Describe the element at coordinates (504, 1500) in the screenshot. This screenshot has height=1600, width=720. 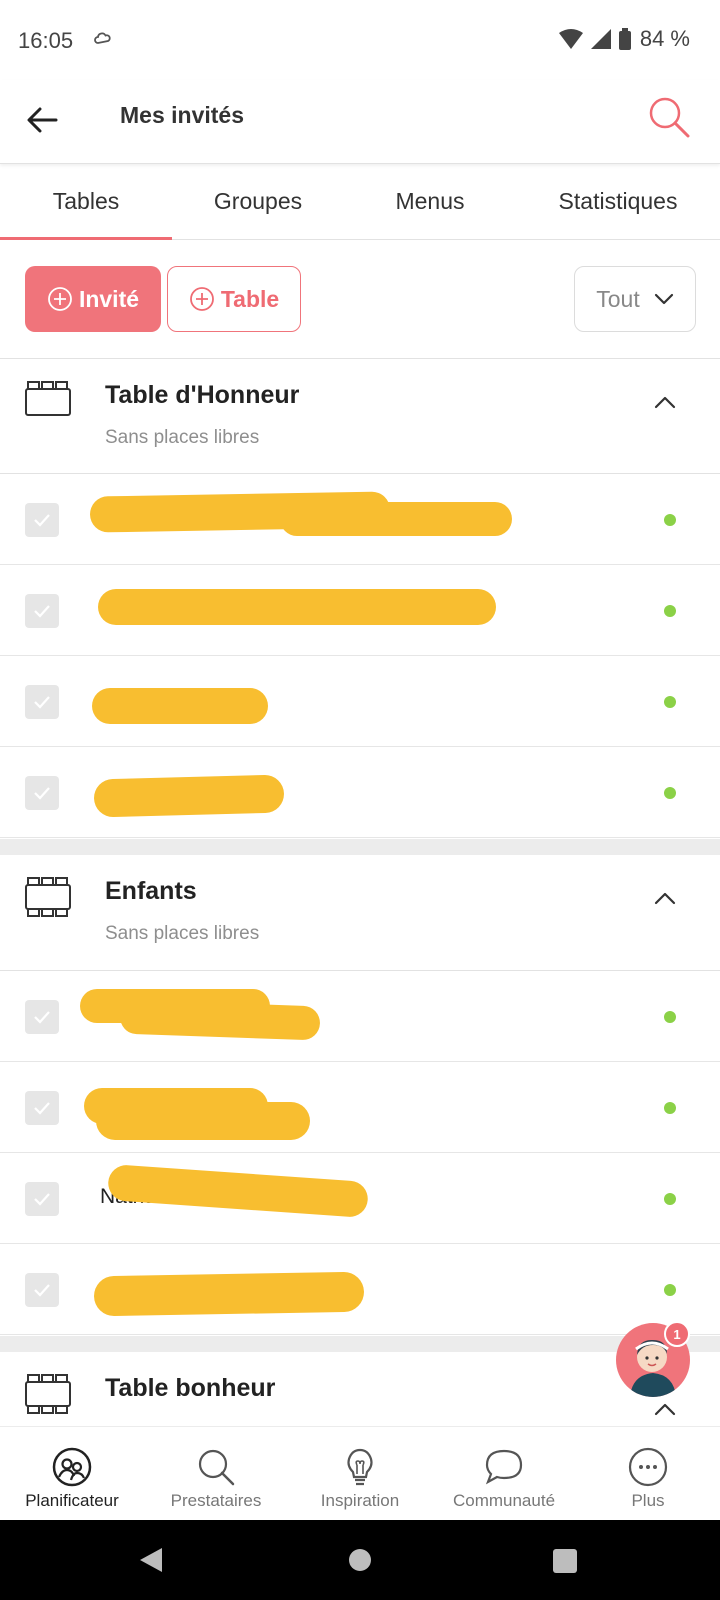
I see `nav-label: Communauté` at that location.